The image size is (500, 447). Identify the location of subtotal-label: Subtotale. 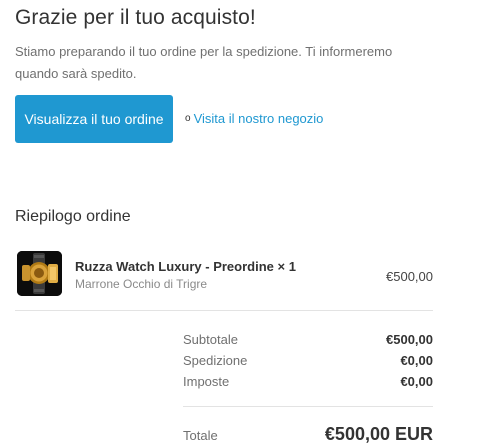
(210, 339).